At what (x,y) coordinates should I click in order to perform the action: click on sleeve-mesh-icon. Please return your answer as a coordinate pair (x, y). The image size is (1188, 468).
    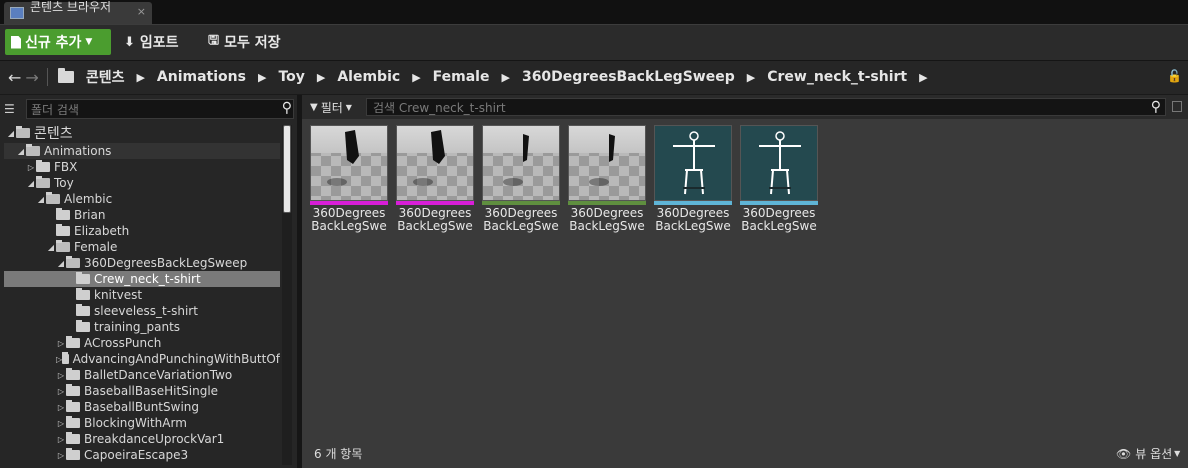
    Looking at the image, I should click on (429, 158).